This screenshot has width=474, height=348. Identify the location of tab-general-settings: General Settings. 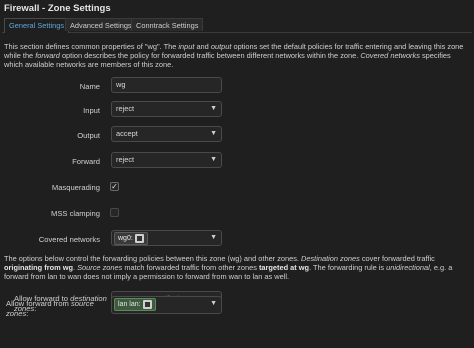
(37, 25).